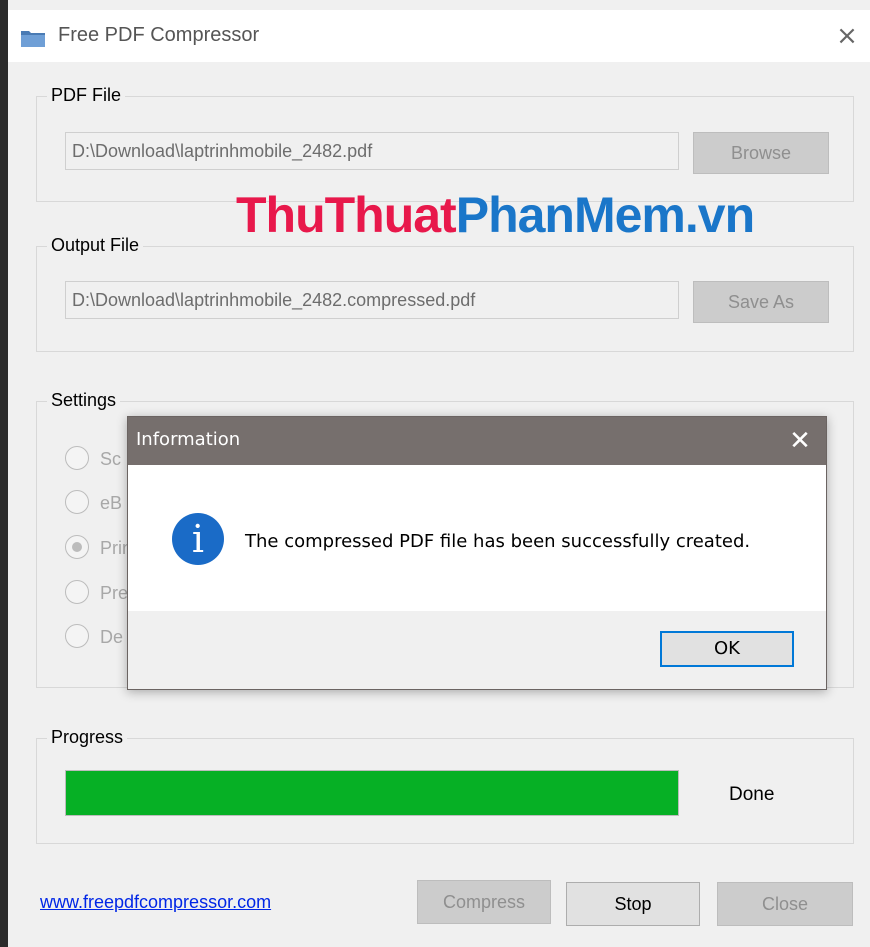  Describe the element at coordinates (477, 441) in the screenshot. I see `dialog-titlebar: Information ✕` at that location.